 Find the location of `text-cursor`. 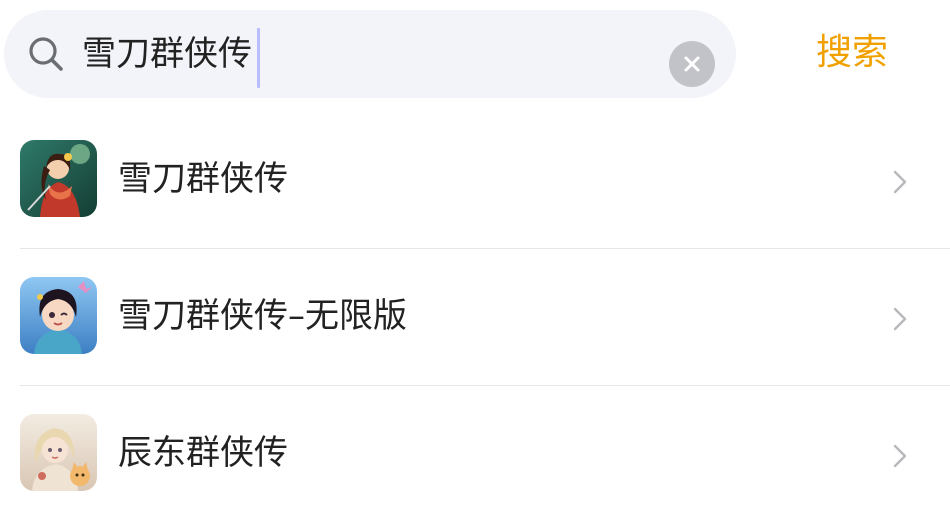

text-cursor is located at coordinates (258, 58).